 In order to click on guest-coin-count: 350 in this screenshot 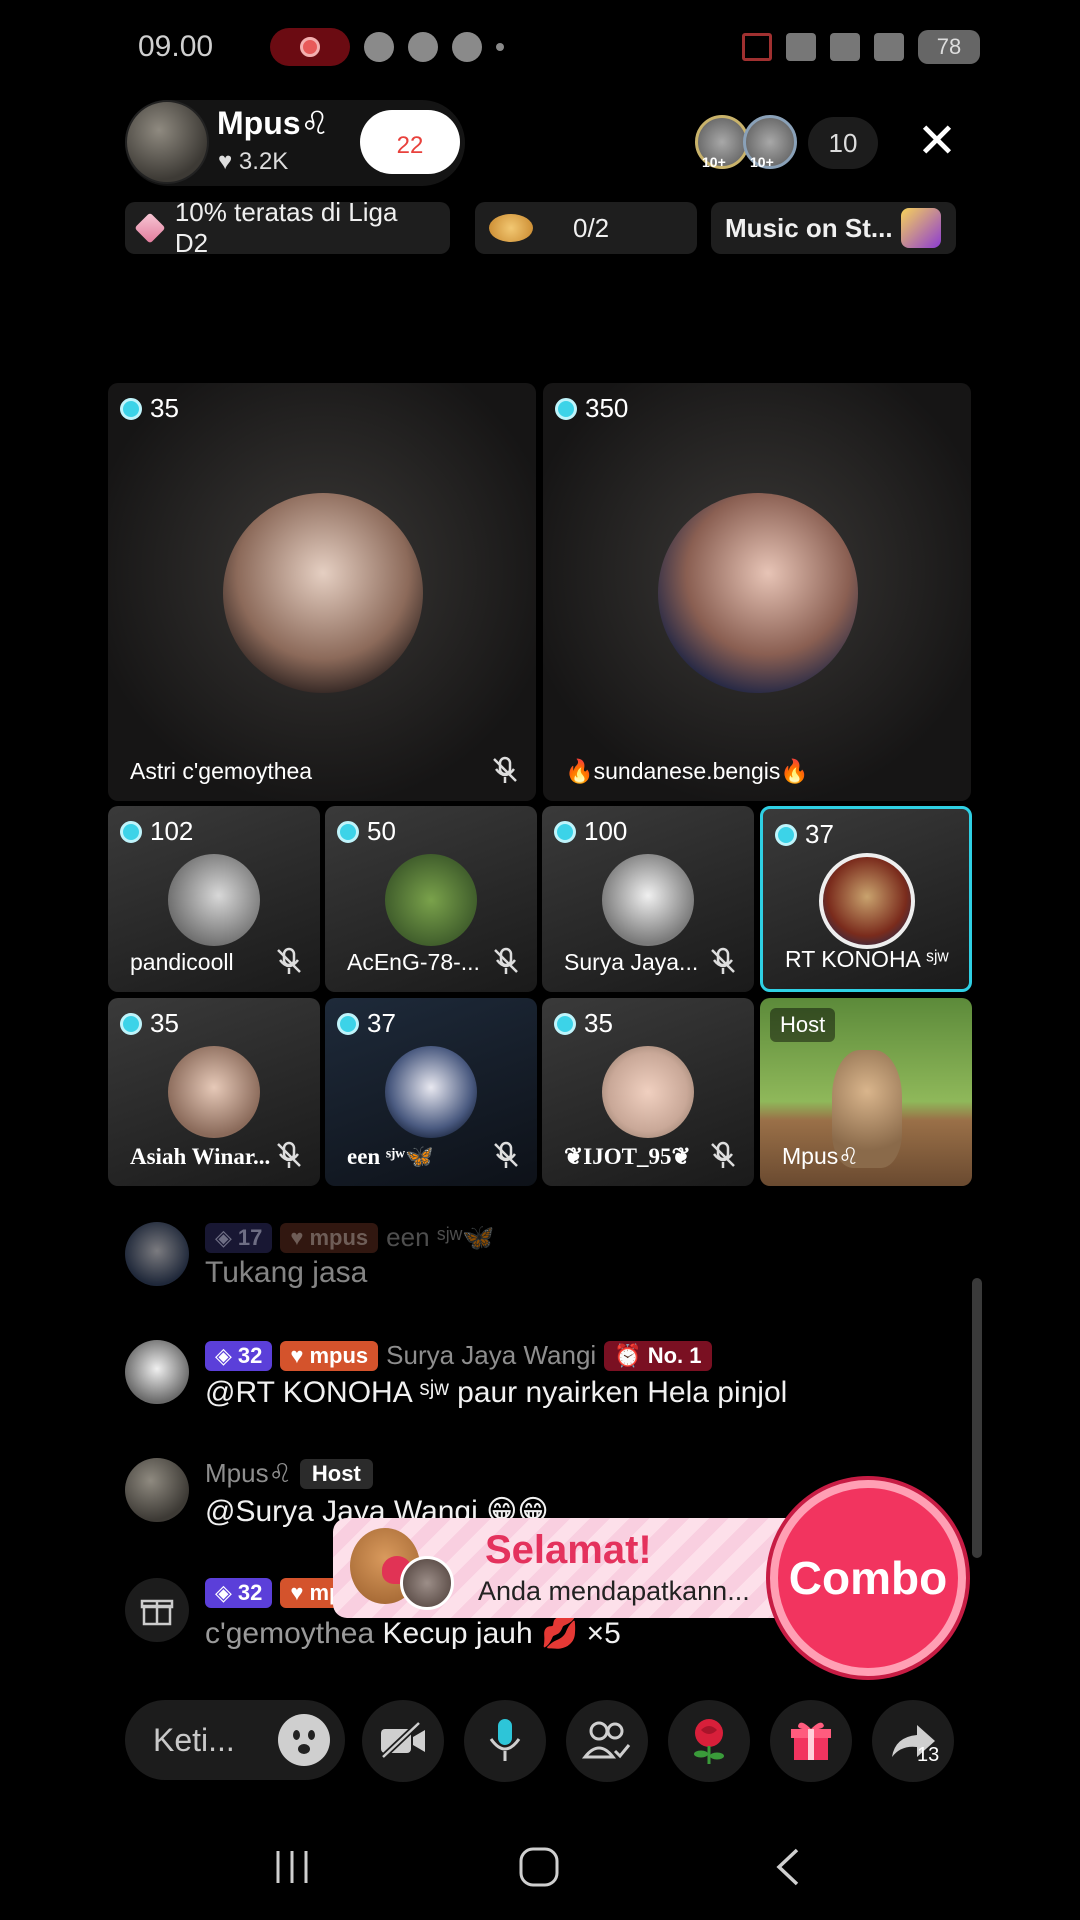, I will do `click(591, 408)`.